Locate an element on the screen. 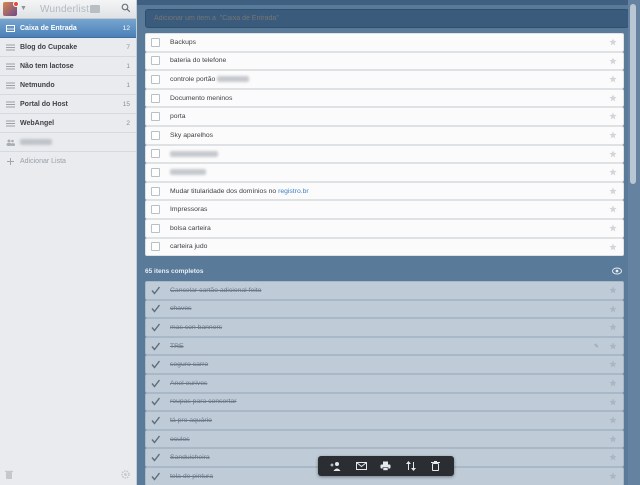 Image resolution: width=640 pixels, height=485 pixels. chevron-down-icon: ▼ is located at coordinates (23, 8).